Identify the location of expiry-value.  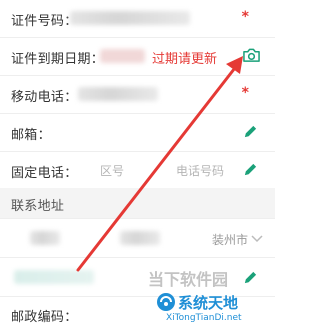
(122, 56).